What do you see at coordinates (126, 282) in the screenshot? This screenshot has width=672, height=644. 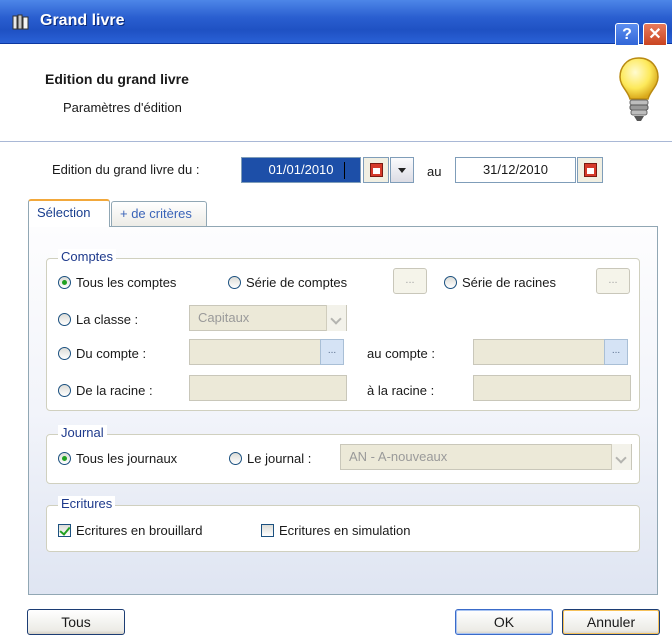 I see `label-tous-les-comptes: Tous les comptes` at bounding box center [126, 282].